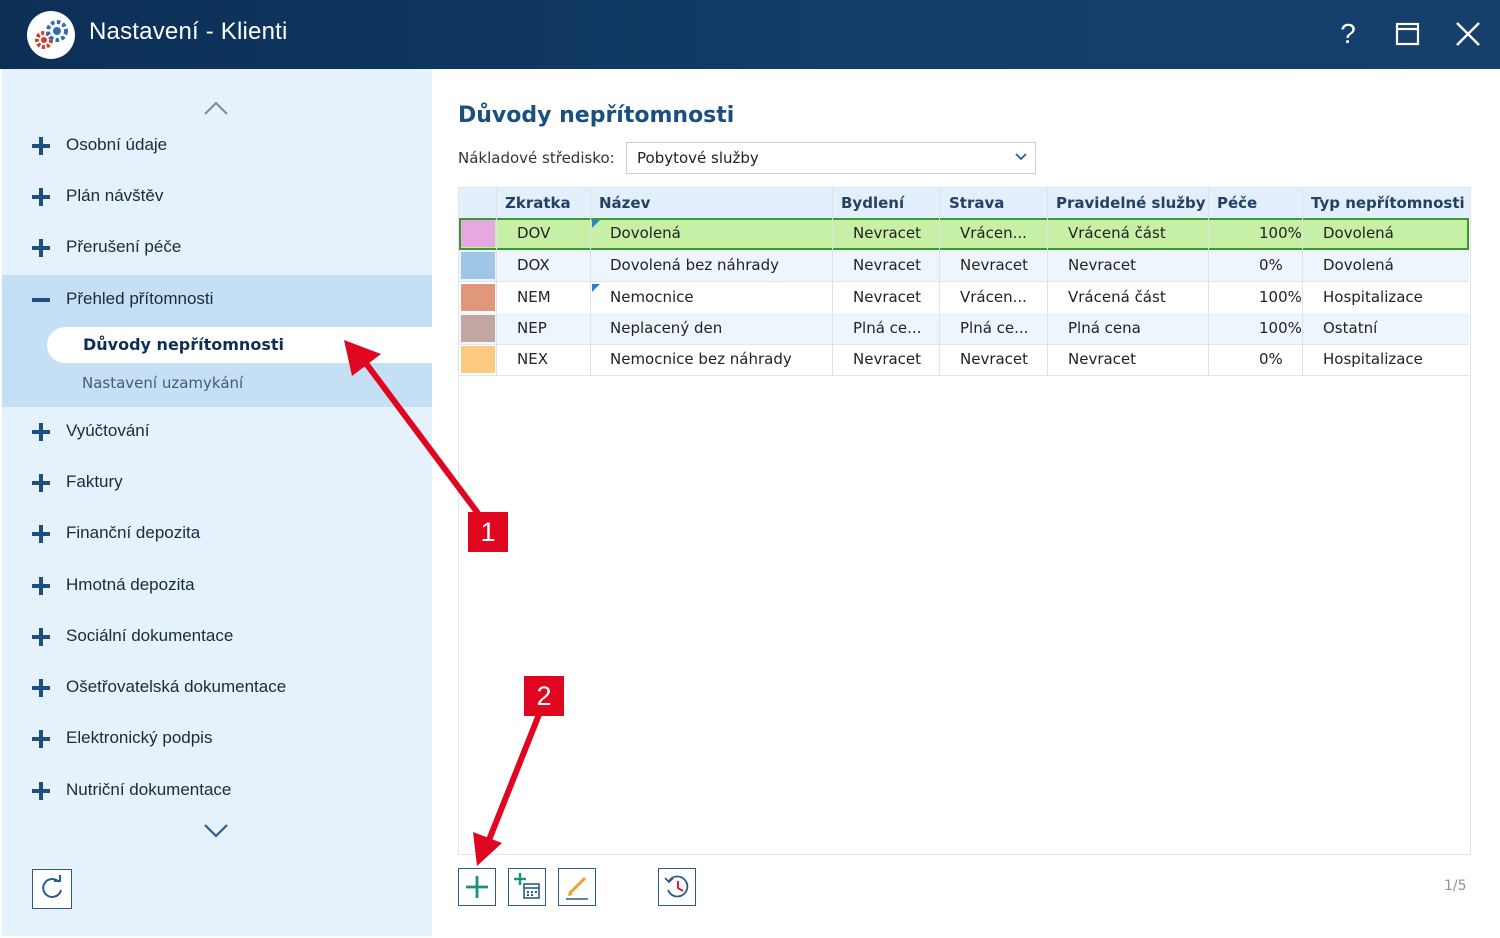  I want to click on callout-badge-1: 1, so click(488, 532).